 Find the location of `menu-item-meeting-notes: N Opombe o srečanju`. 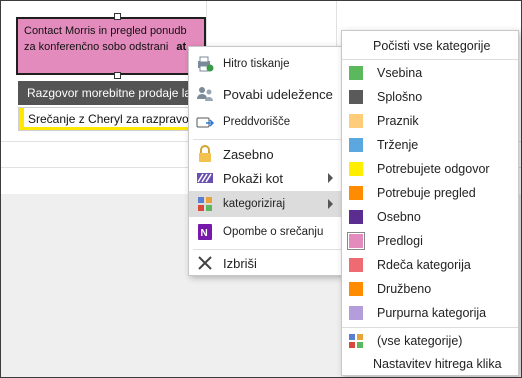

menu-item-meeting-notes: N Opombe o srečanju is located at coordinates (270, 232).